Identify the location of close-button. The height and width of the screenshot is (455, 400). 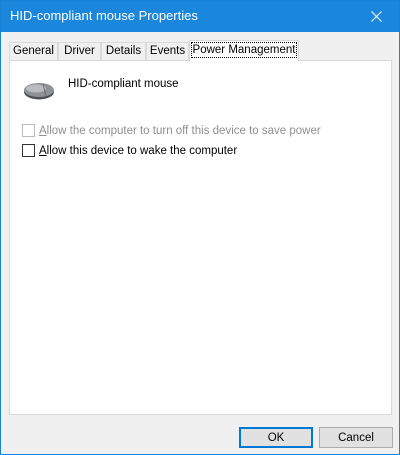
(376, 16).